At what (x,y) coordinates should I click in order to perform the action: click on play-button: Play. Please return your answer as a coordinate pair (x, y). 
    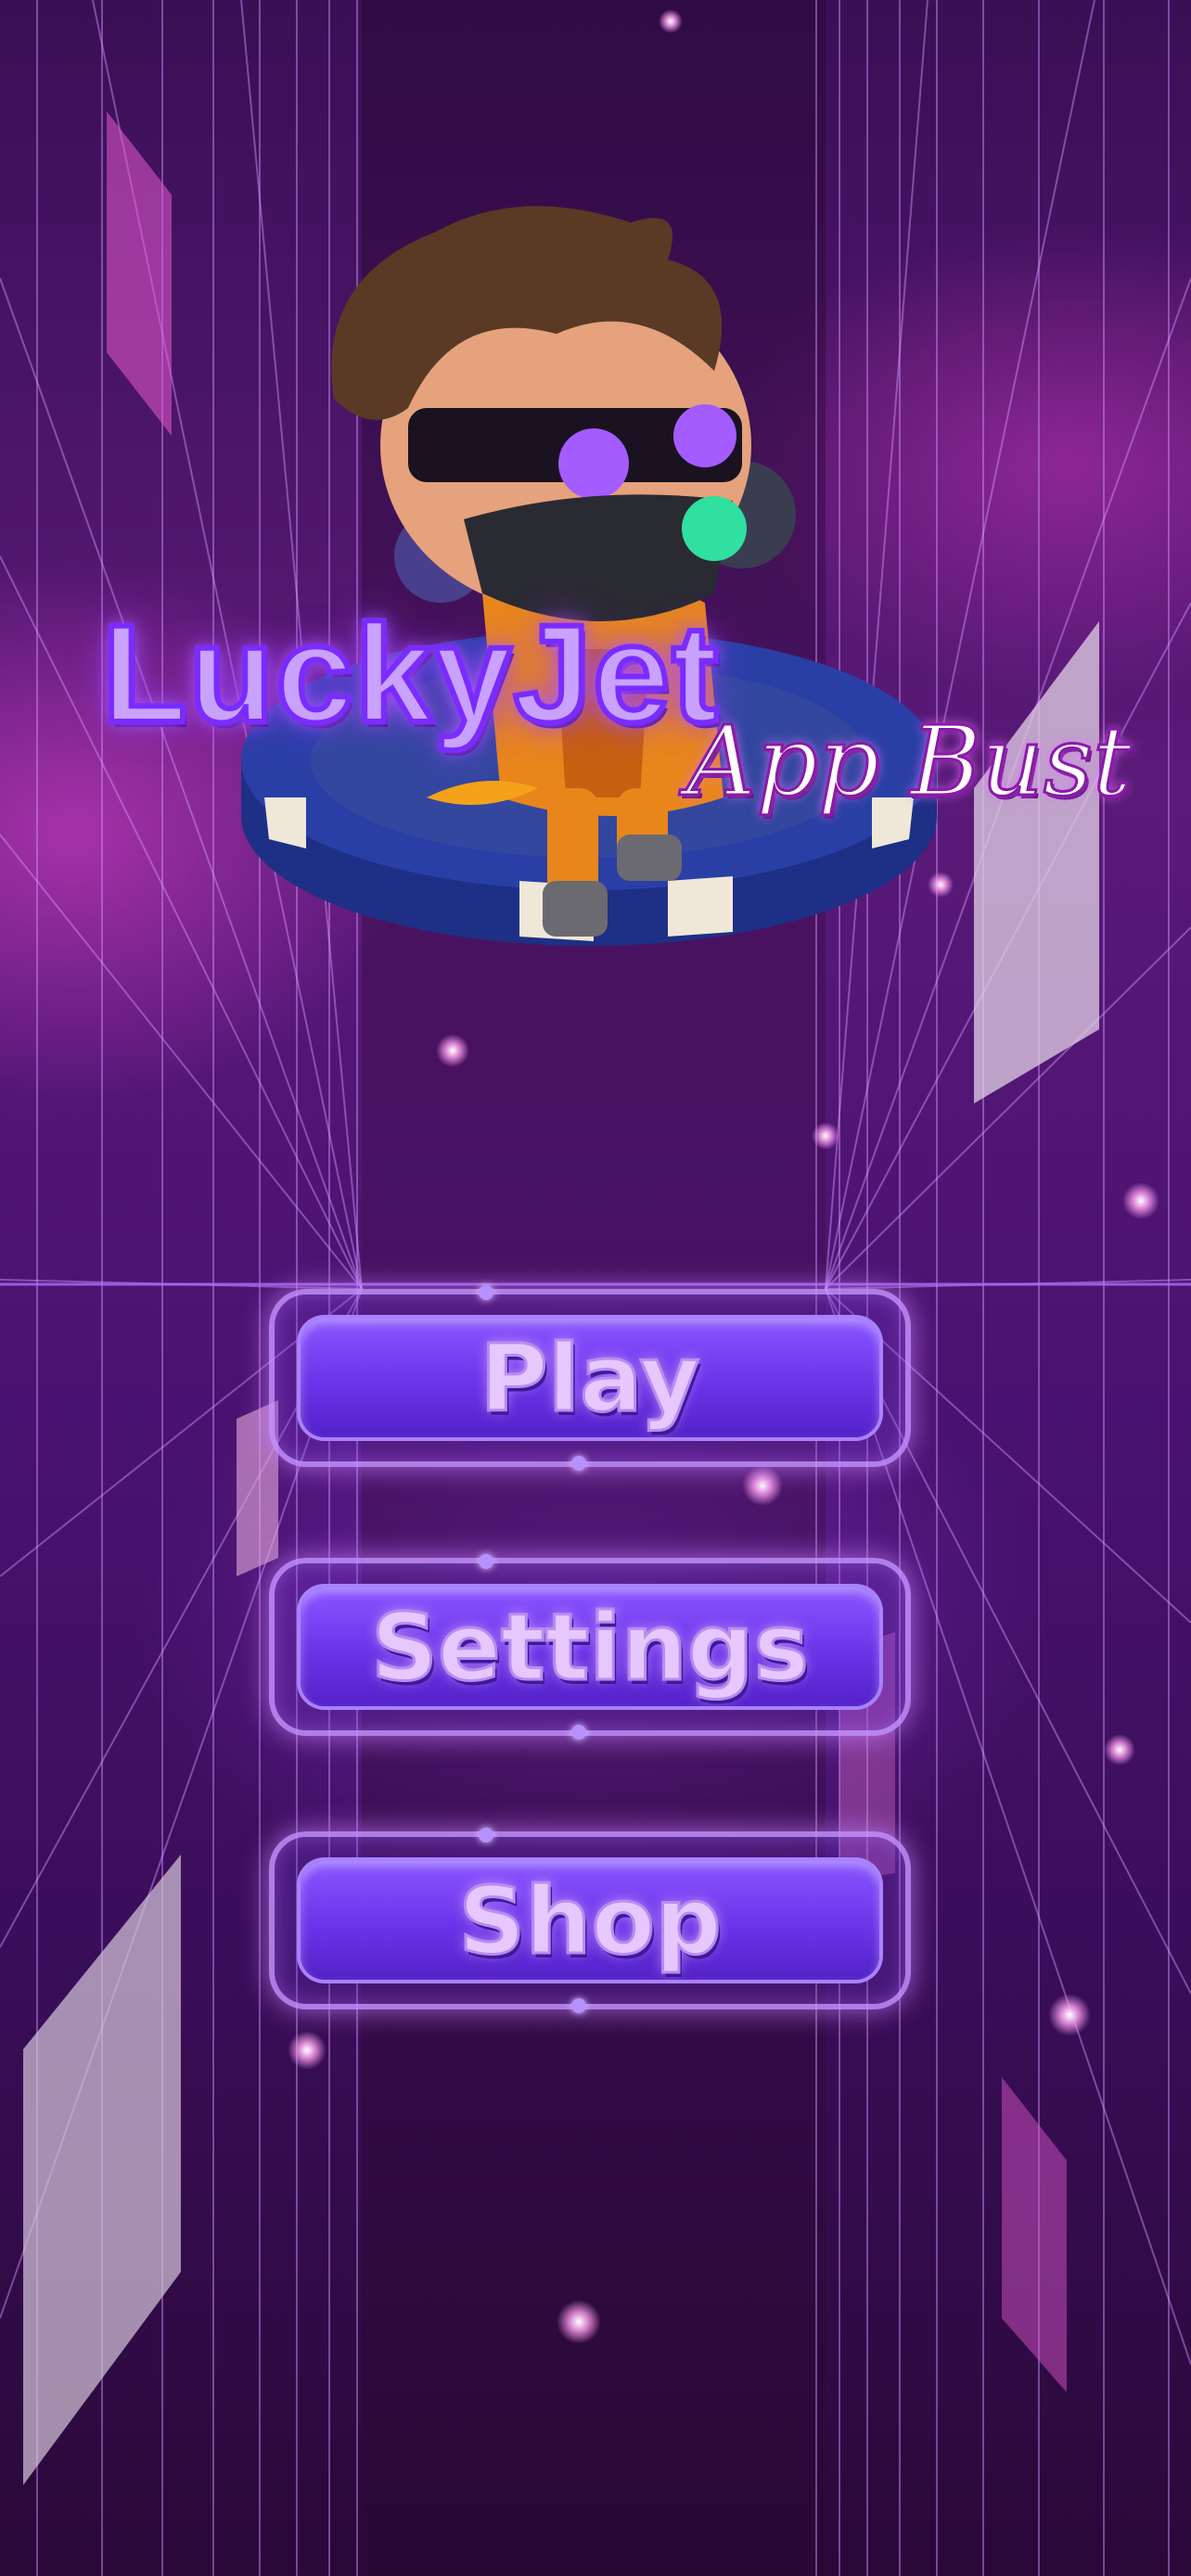
    Looking at the image, I should click on (590, 1378).